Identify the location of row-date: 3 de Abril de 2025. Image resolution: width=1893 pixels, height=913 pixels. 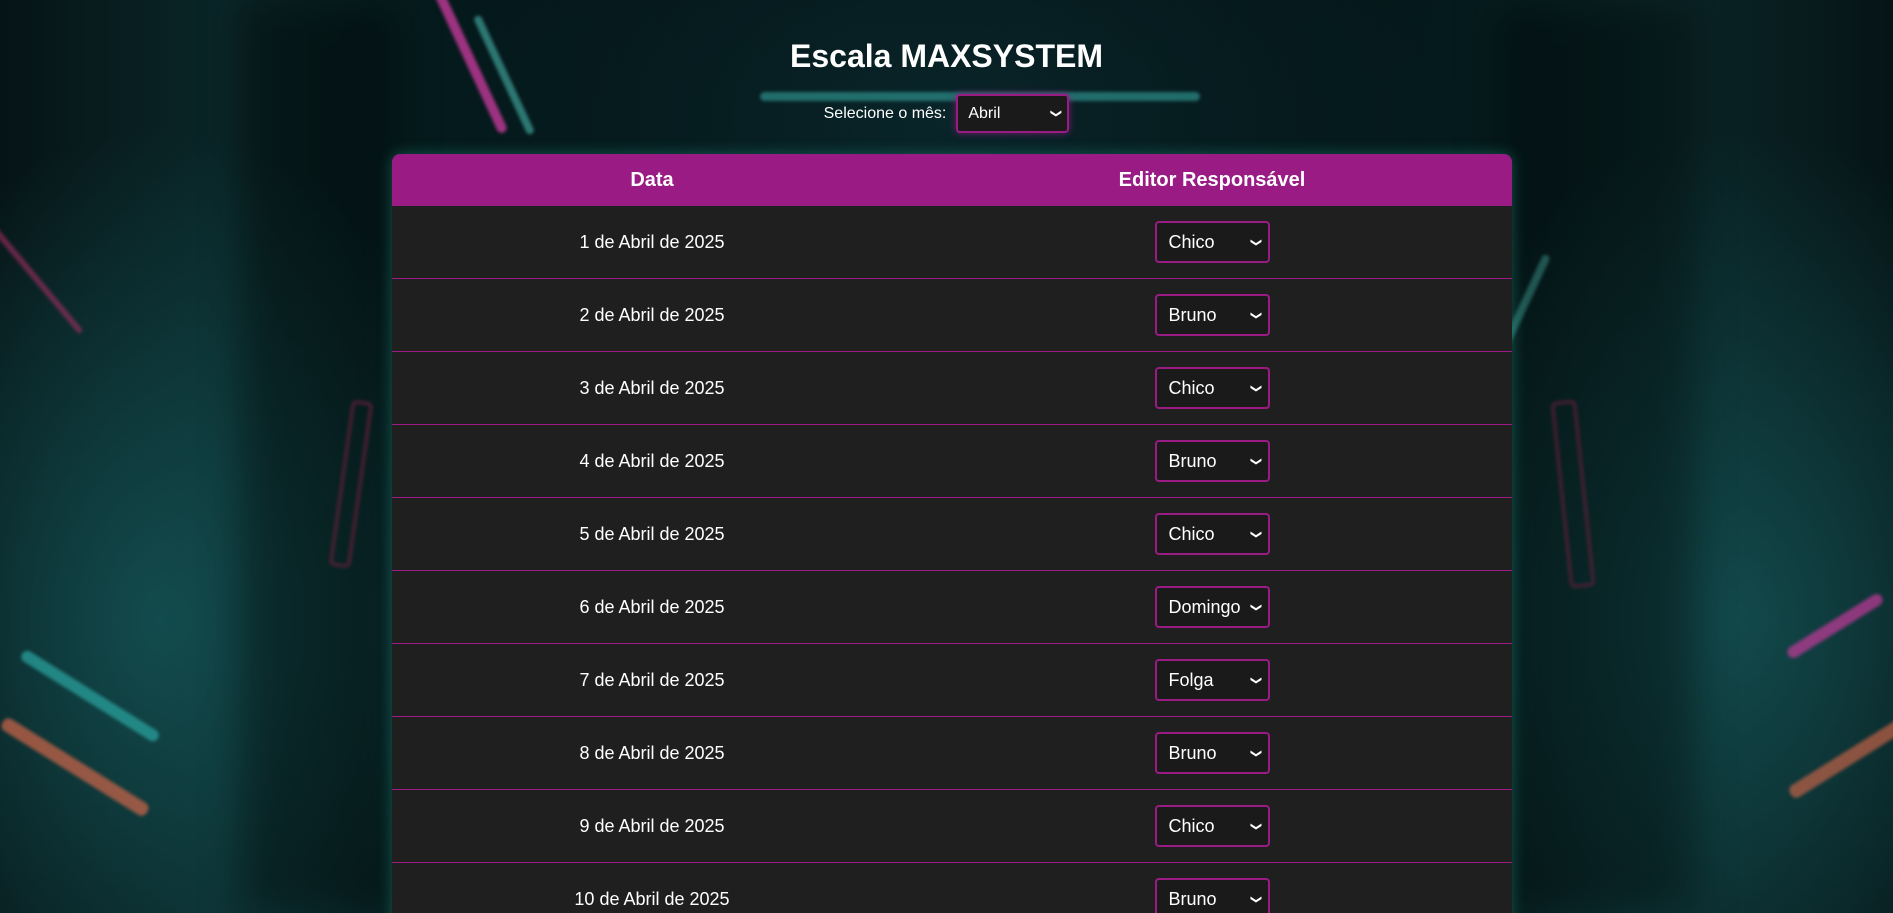
(652, 387).